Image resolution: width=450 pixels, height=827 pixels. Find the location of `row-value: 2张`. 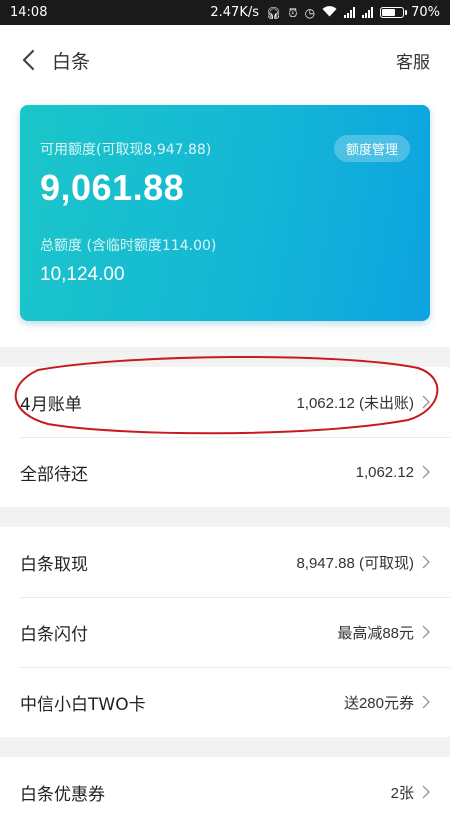

row-value: 2张 is located at coordinates (402, 793).